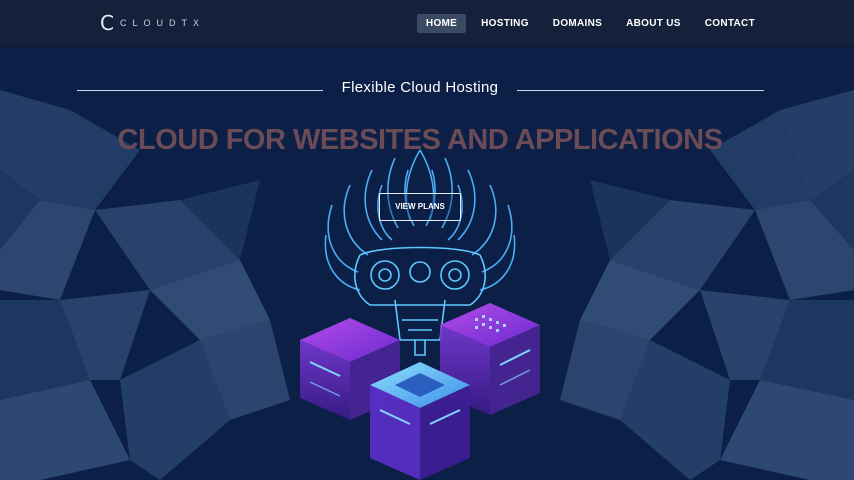 This screenshot has width=854, height=480. I want to click on nav-item-domains: DOMAINS, so click(577, 23).